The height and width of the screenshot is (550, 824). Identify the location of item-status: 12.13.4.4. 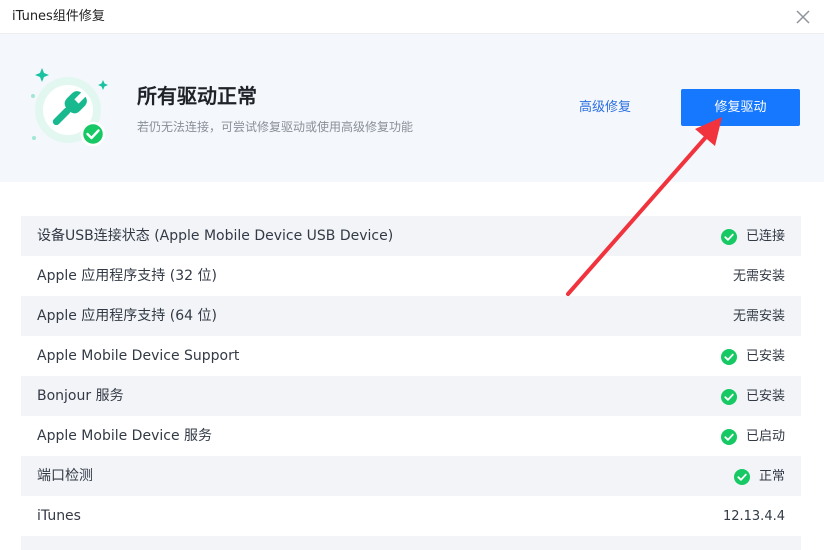
(754, 516).